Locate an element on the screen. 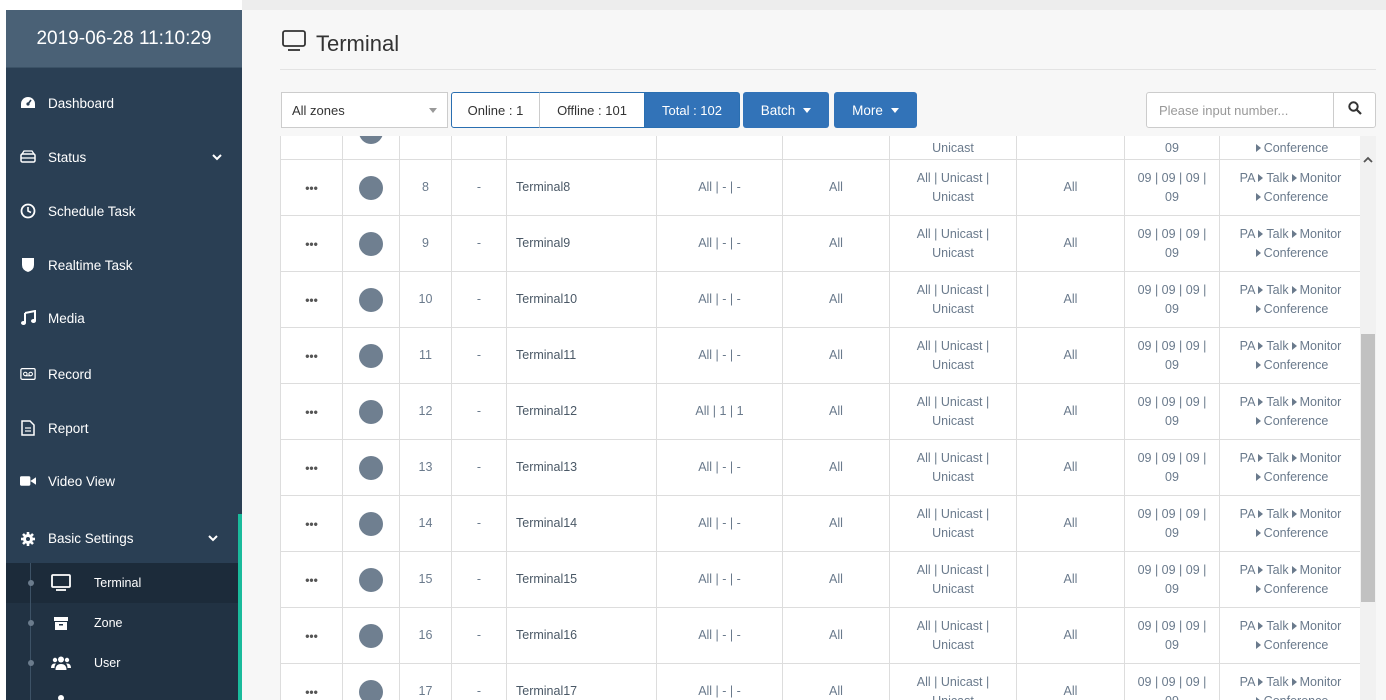  zone-select: All zones is located at coordinates (364, 110).